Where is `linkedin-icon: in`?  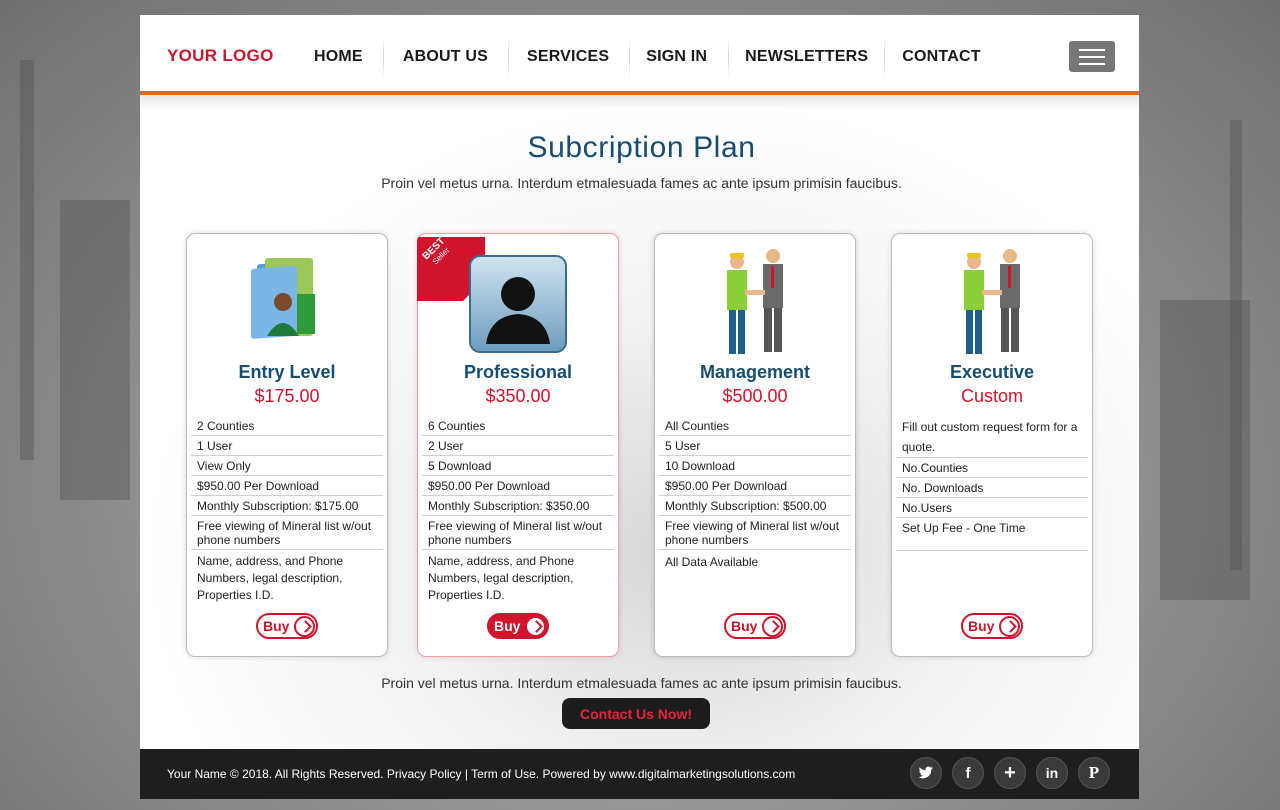 linkedin-icon: in is located at coordinates (1052, 773).